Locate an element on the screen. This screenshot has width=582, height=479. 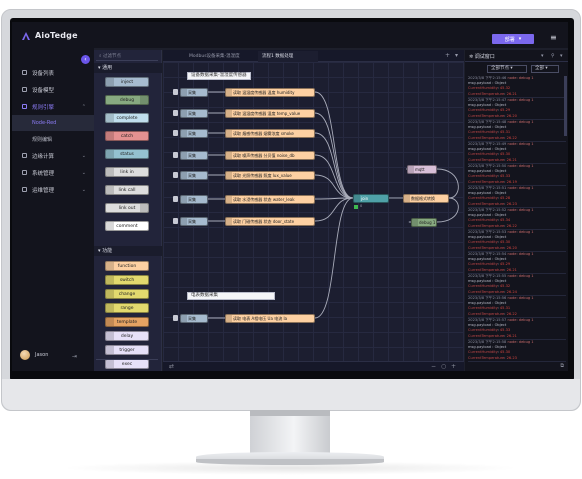
palette-node-comment: comment is located at coordinates (127, 226).